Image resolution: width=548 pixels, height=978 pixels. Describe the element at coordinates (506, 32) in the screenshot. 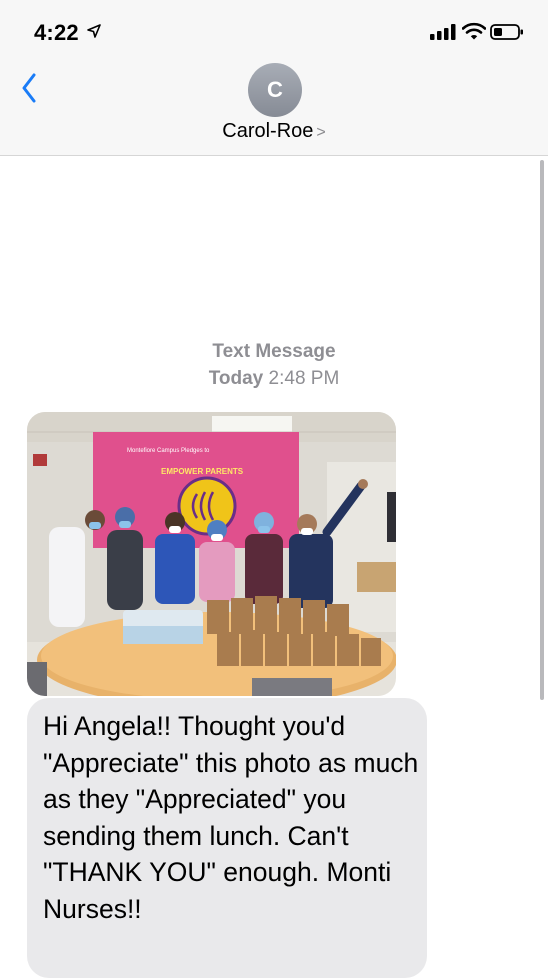

I see `battery-icon` at that location.